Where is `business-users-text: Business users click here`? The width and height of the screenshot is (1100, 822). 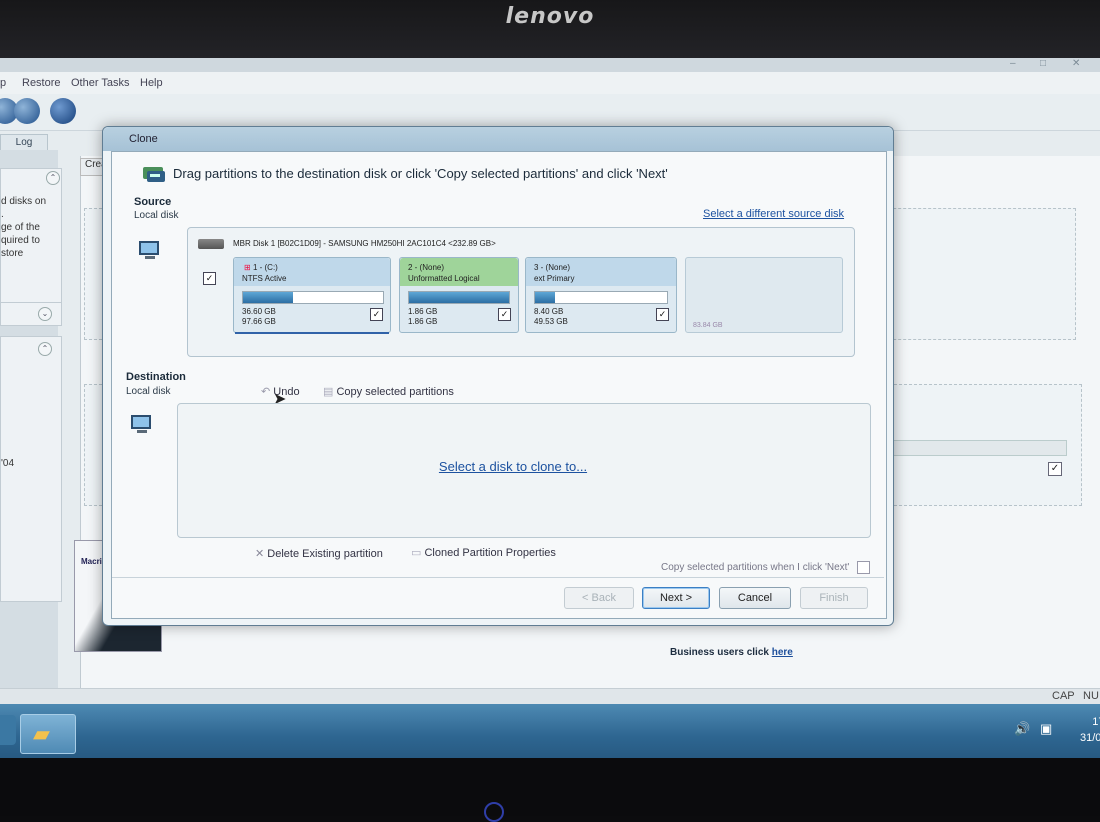 business-users-text: Business users click here is located at coordinates (731, 652).